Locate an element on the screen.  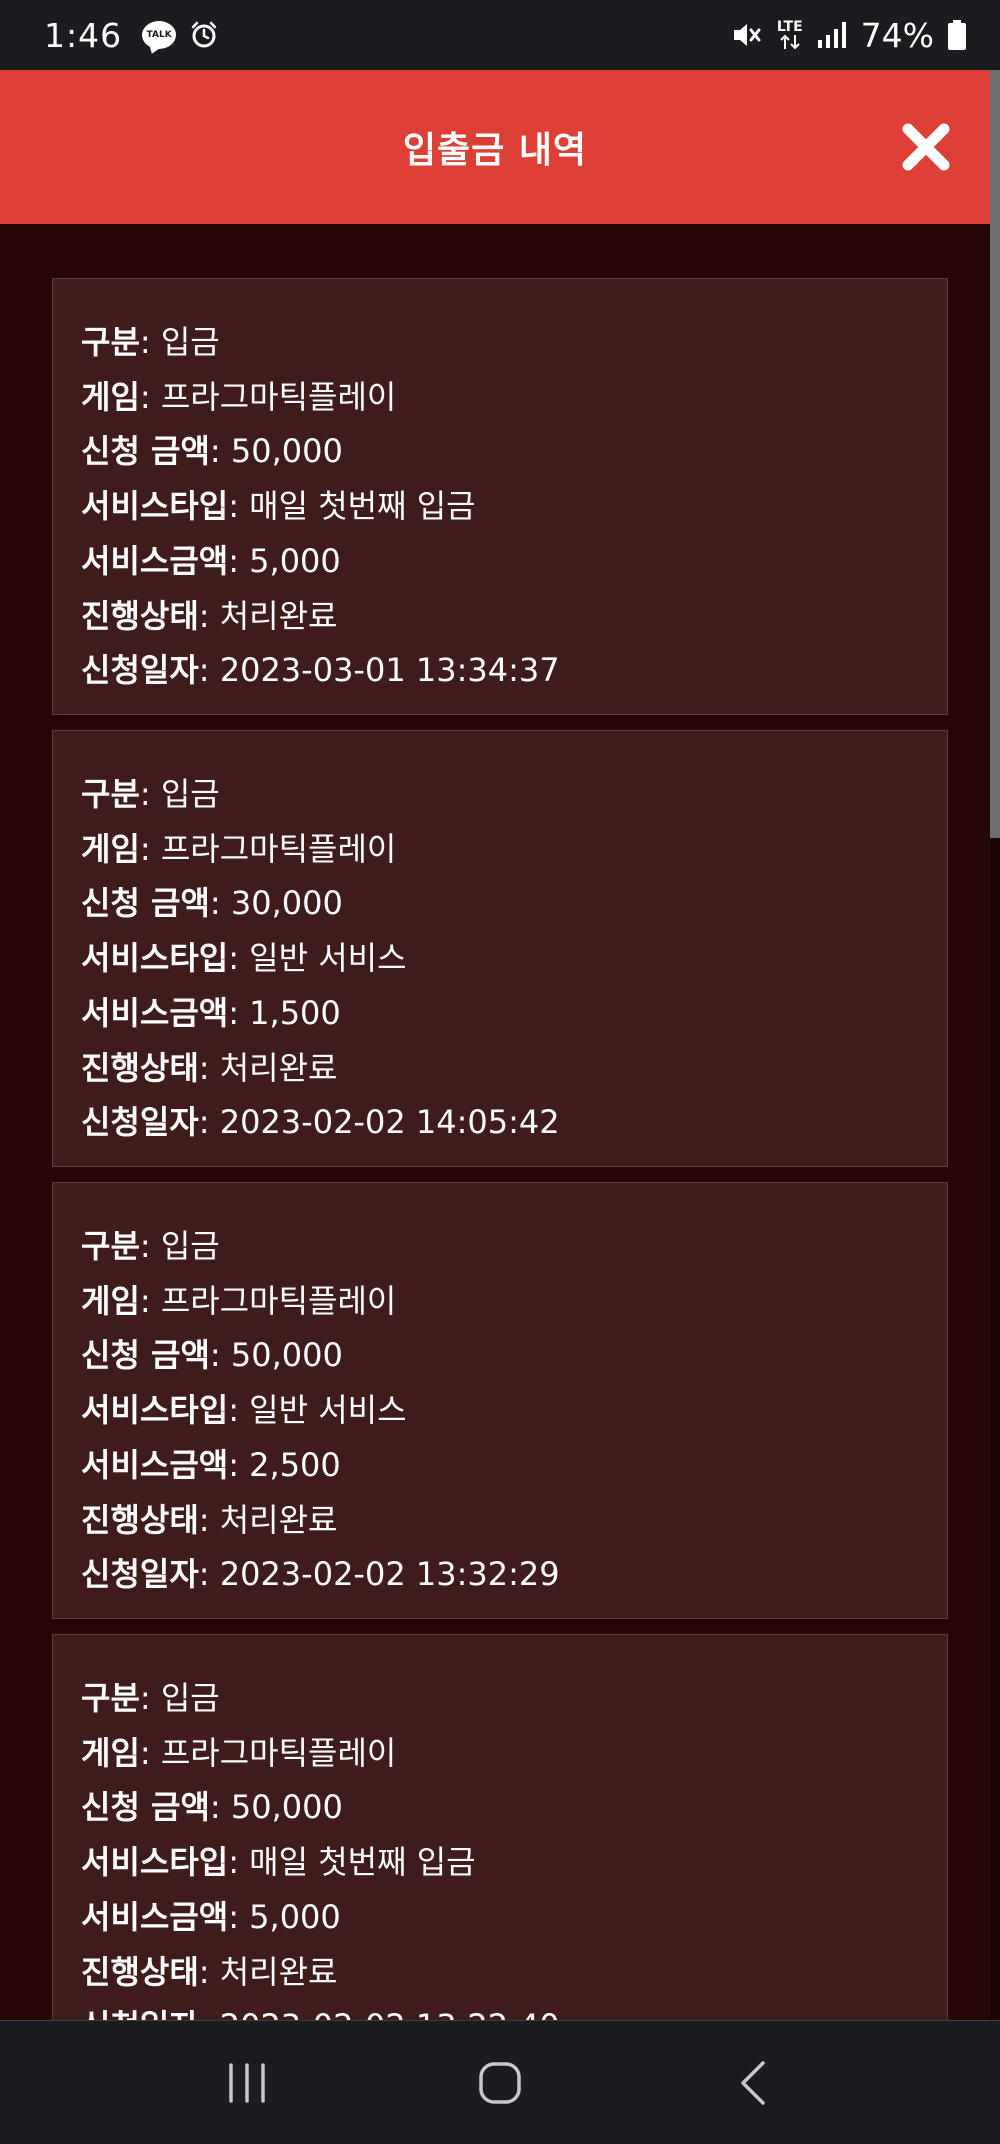
field-value: 1,500 is located at coordinates (295, 1012).